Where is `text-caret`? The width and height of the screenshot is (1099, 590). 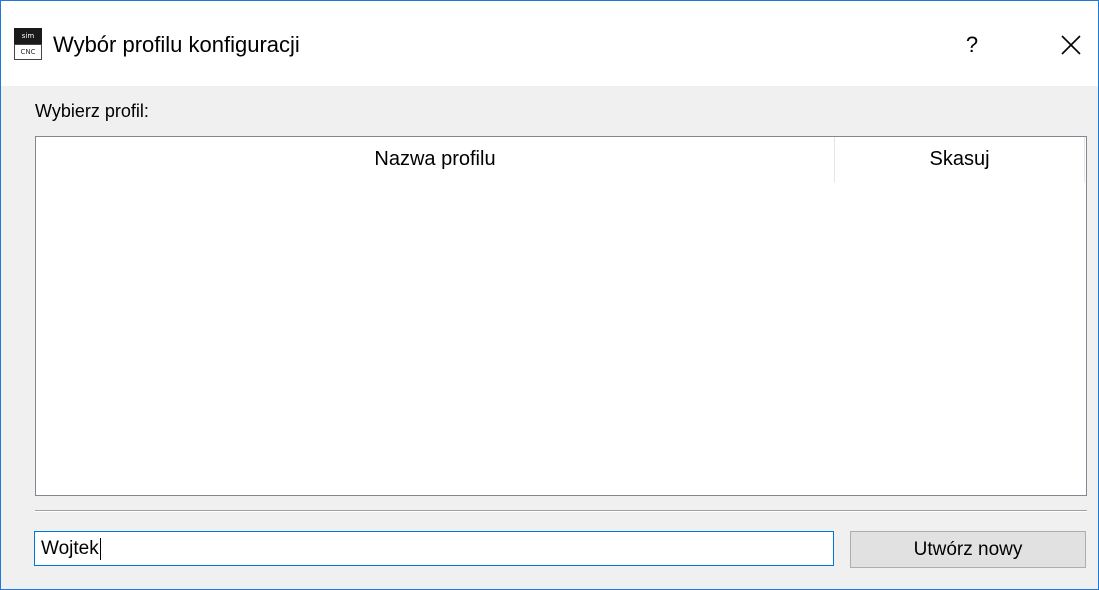 text-caret is located at coordinates (100, 548).